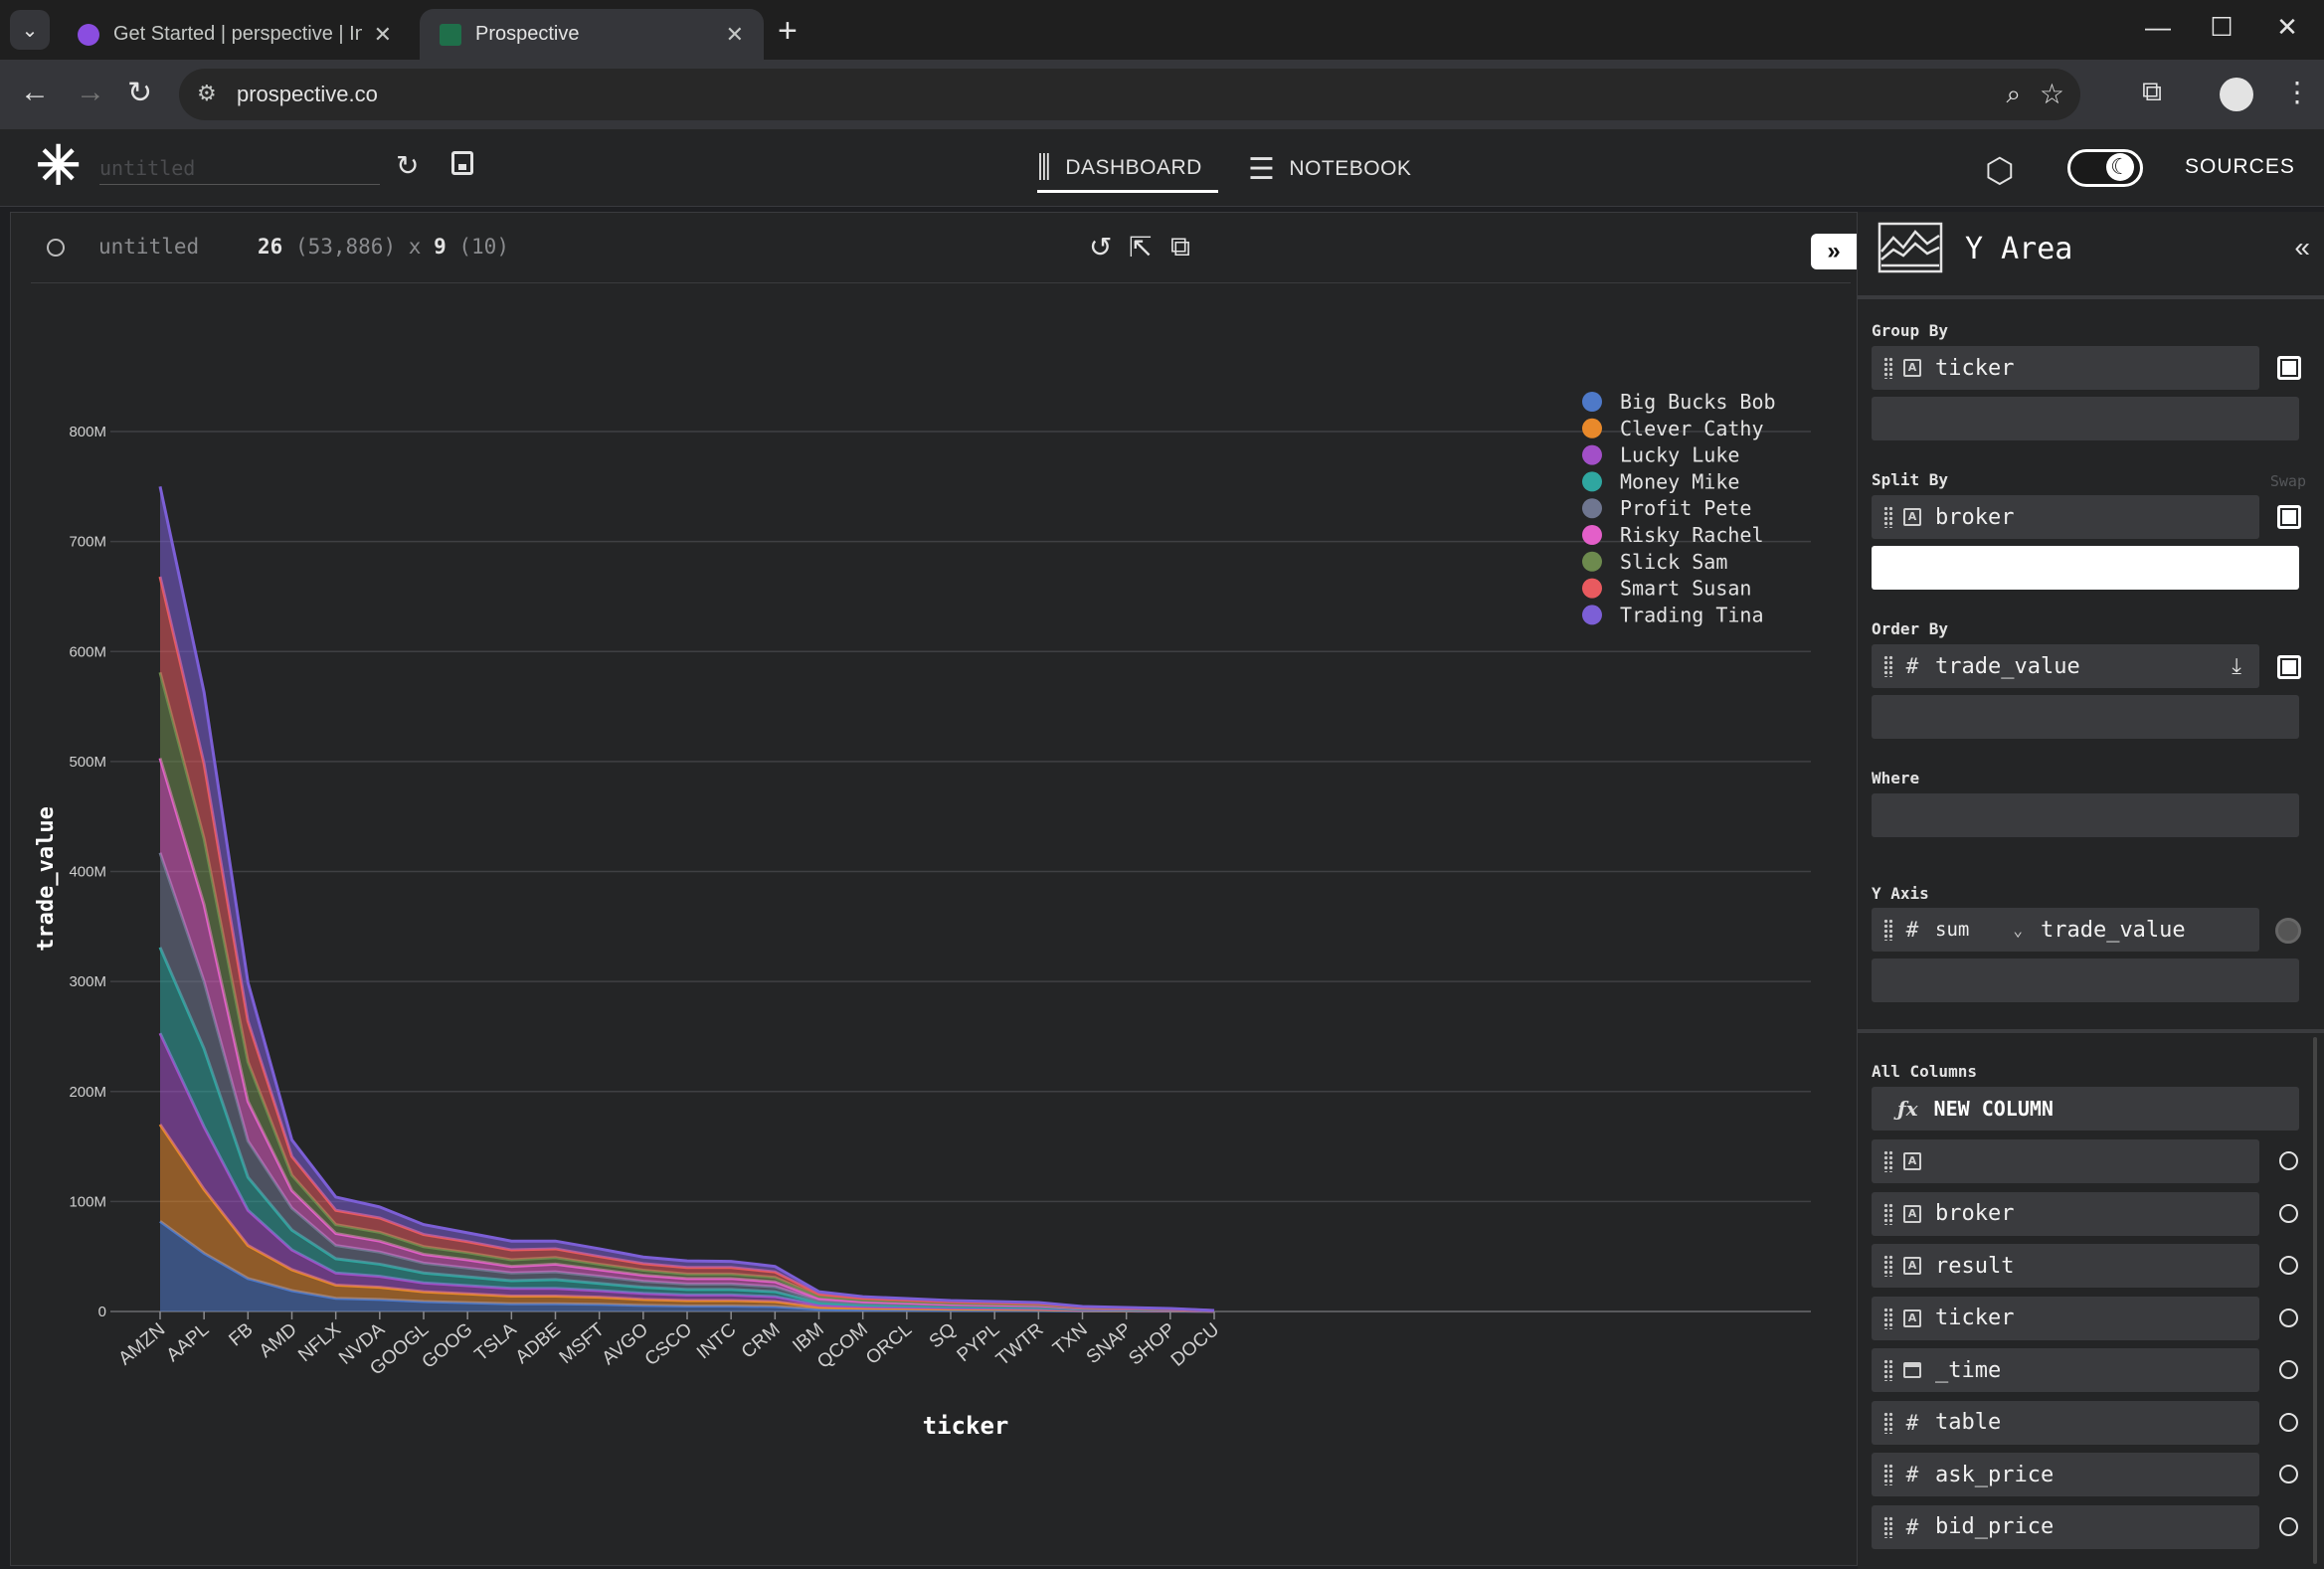 This screenshot has height=1569, width=2324. I want to click on reset-icon: ↺, so click(1100, 247).